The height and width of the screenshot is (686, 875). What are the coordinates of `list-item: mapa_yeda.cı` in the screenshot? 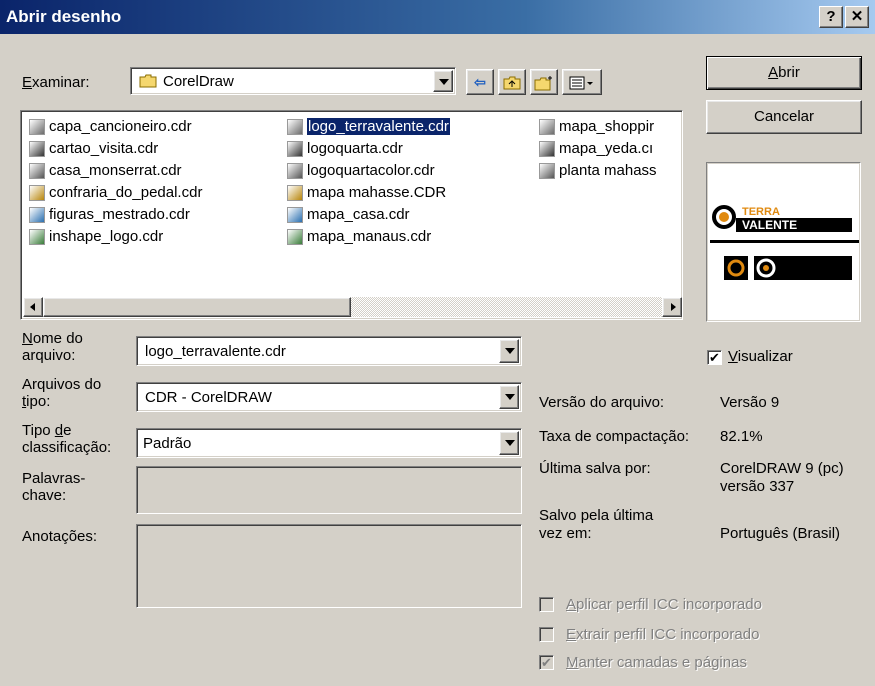 It's located at (609, 149).